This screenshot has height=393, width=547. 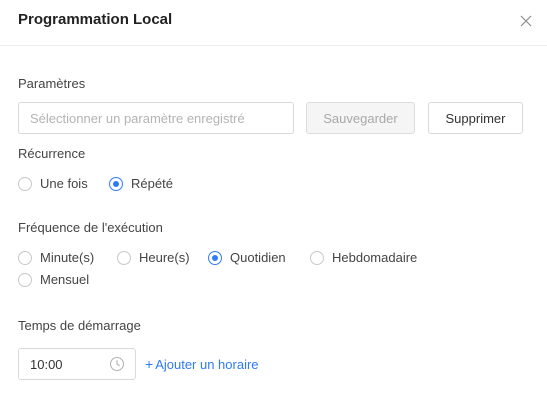 I want to click on delete-button: Supprimer, so click(x=475, y=118).